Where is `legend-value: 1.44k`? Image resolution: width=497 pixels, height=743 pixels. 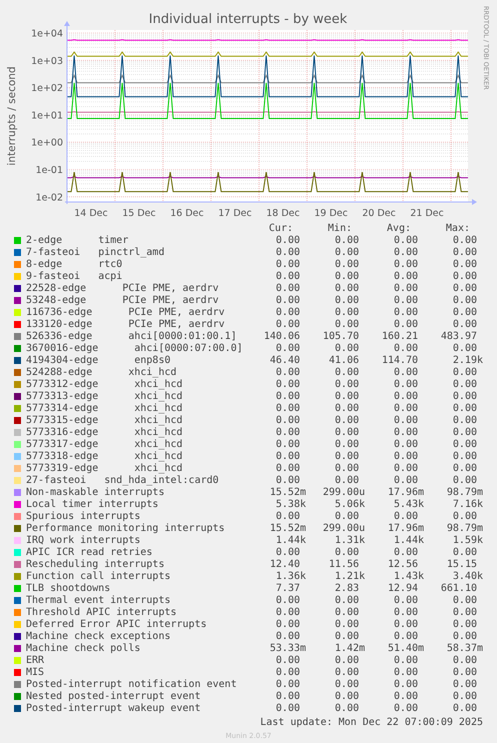
legend-value: 1.44k is located at coordinates (291, 541).